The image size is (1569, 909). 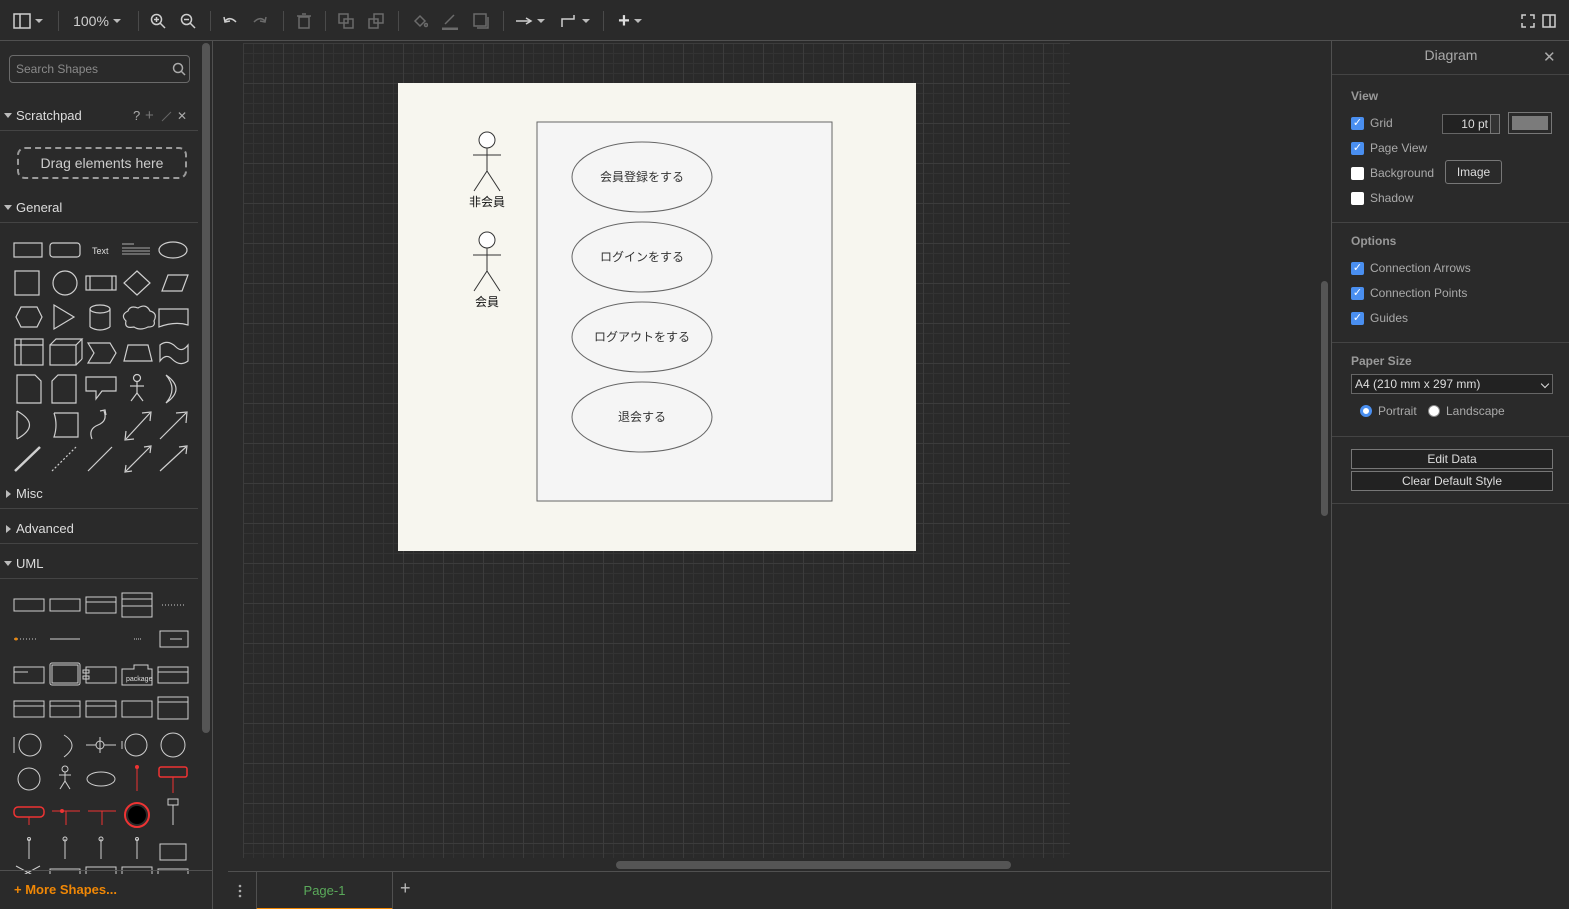 What do you see at coordinates (102, 353) in the screenshot?
I see `general-shapes-palette: Text` at bounding box center [102, 353].